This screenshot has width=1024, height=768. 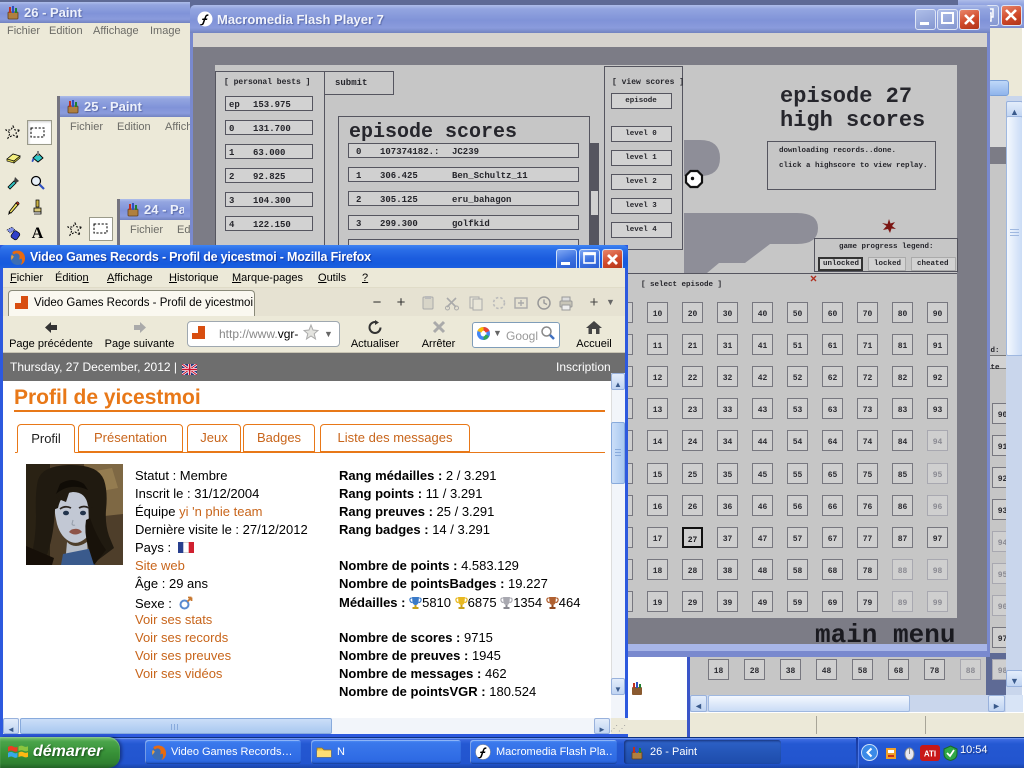 I want to click on svg-text: A, so click(x=38, y=233).